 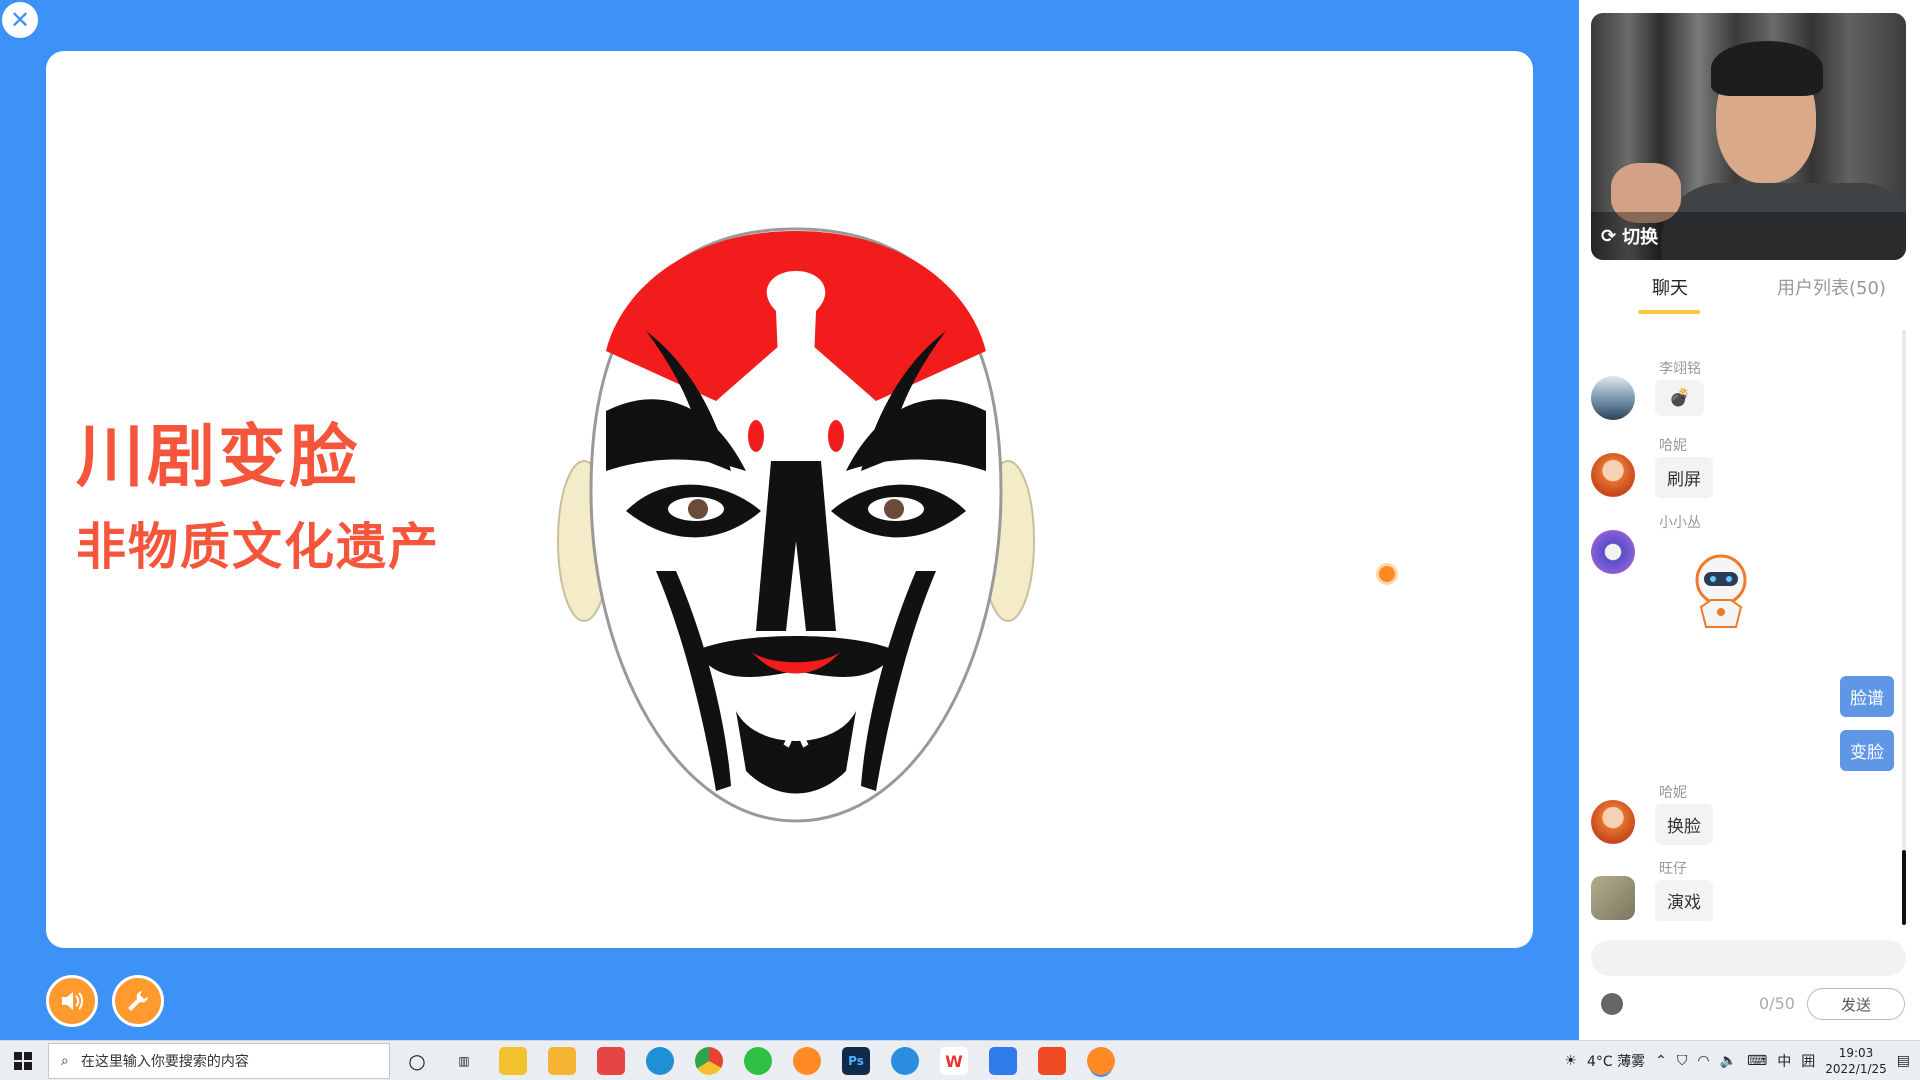 I want to click on chat-nickname: 小小丛, so click(x=1680, y=523).